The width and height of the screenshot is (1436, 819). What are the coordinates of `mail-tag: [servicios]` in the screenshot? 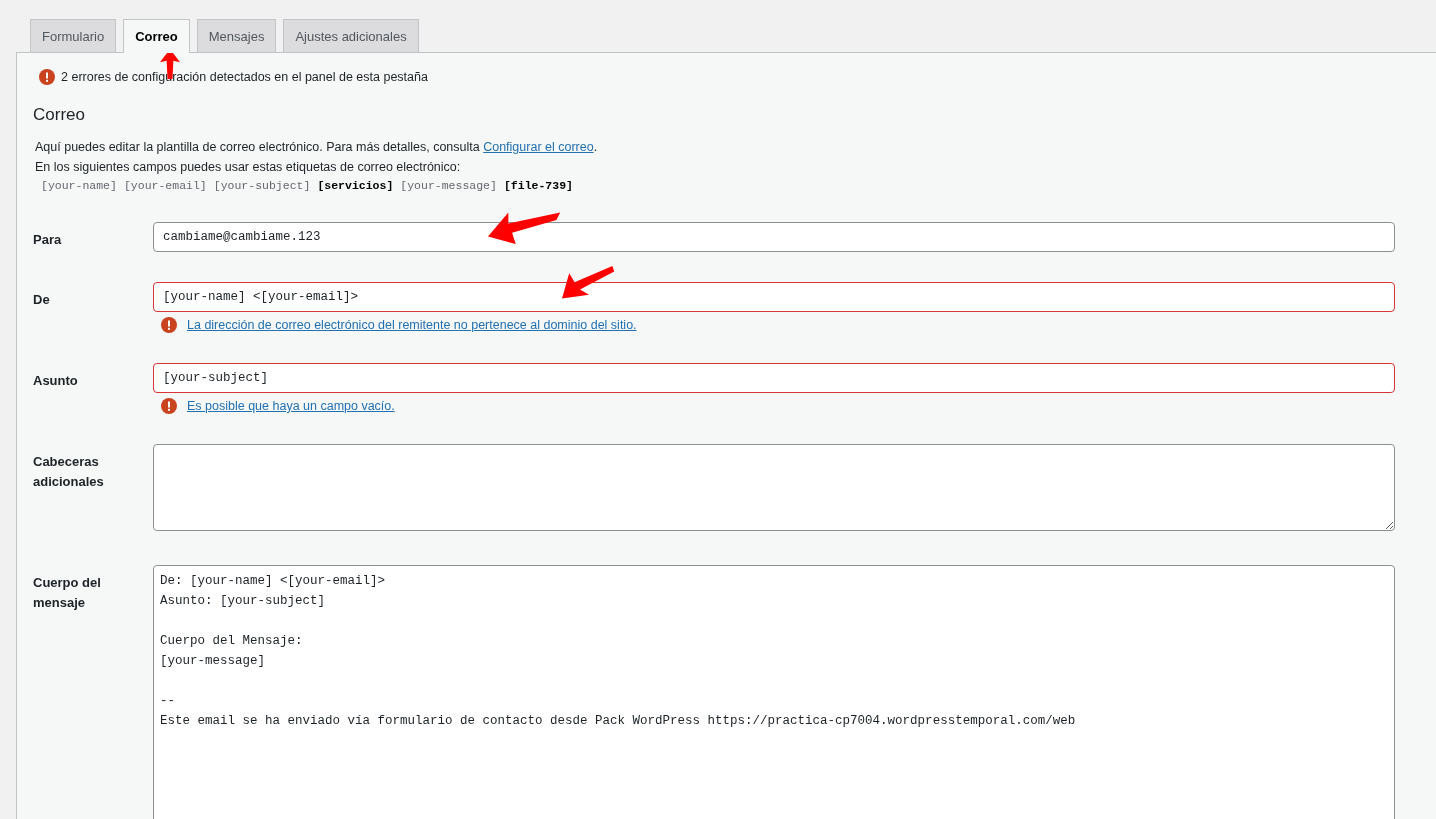 It's located at (355, 185).